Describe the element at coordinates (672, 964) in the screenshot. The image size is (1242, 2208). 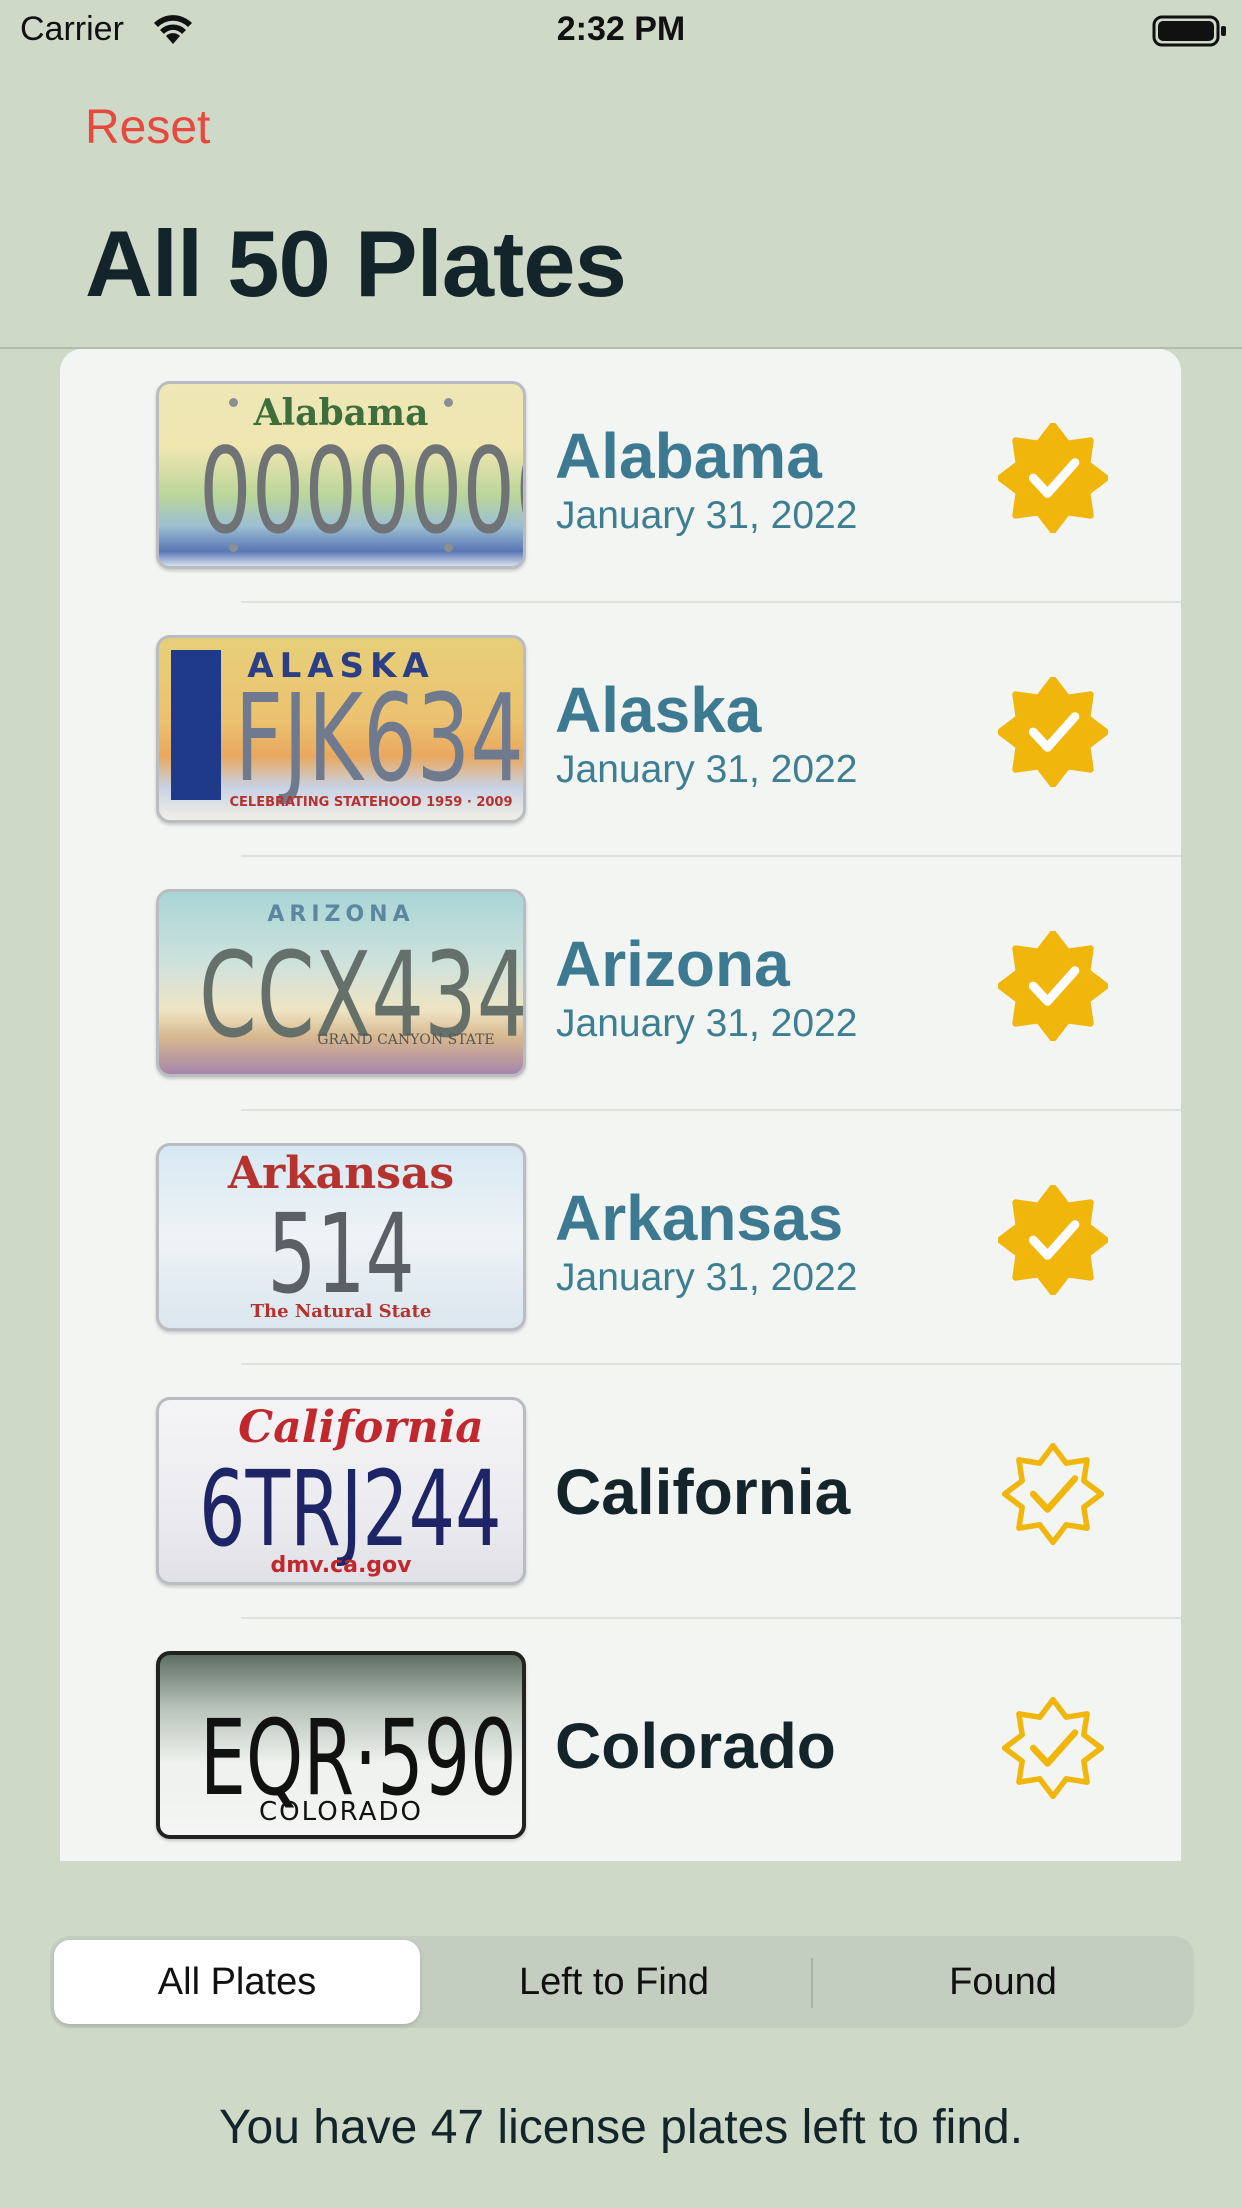
I see `state-name: Arizona` at that location.